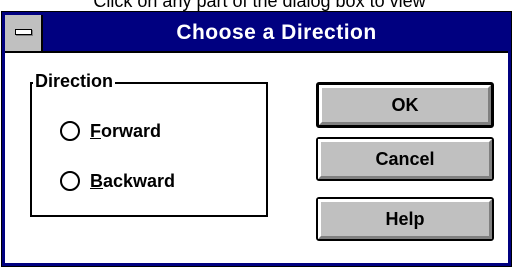 This screenshot has height=274, width=519. What do you see at coordinates (70, 131) in the screenshot?
I see `radio-forward-circle` at bounding box center [70, 131].